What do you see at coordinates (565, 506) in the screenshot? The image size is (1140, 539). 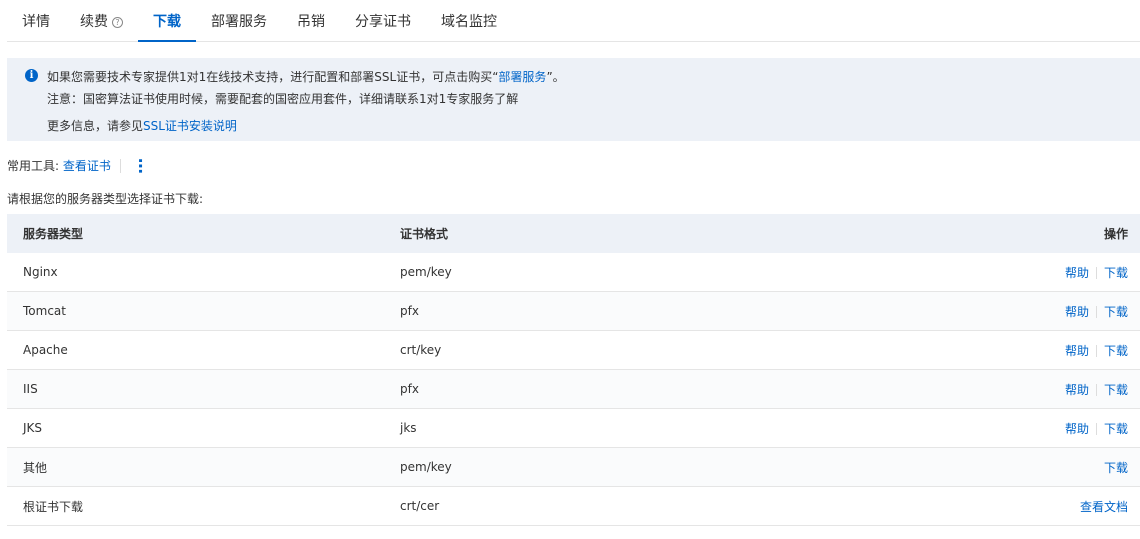 I see `cert-format: crt/cer` at bounding box center [565, 506].